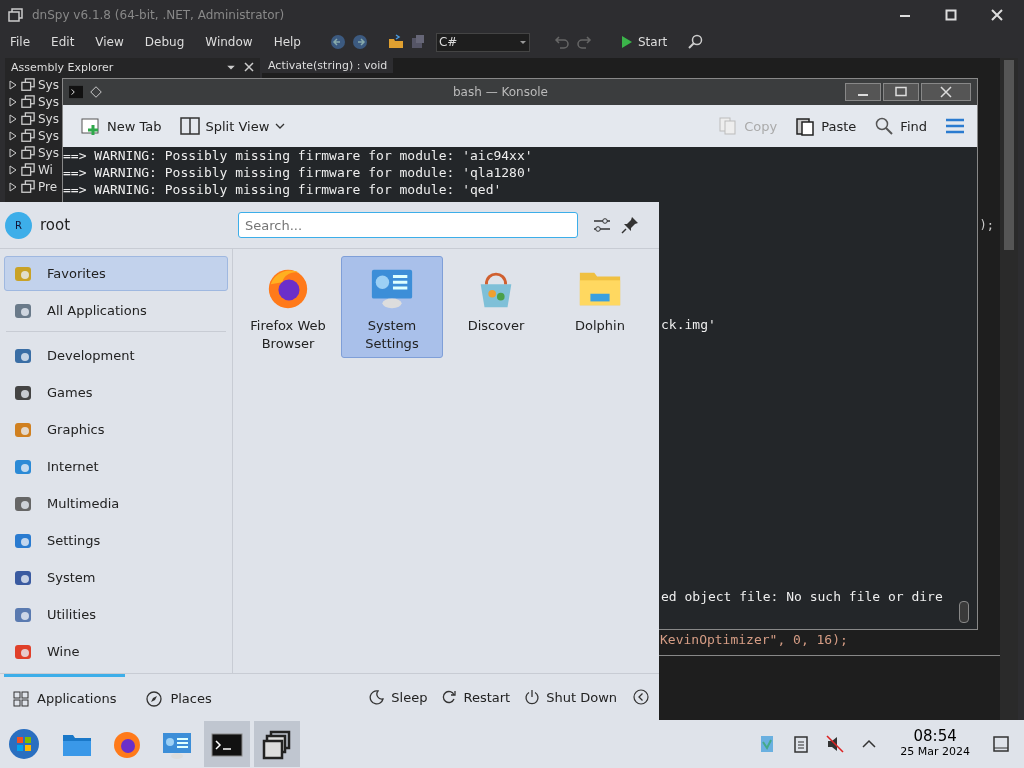 This screenshot has height=768, width=1024. I want to click on clock-time: 08:54, so click(935, 736).